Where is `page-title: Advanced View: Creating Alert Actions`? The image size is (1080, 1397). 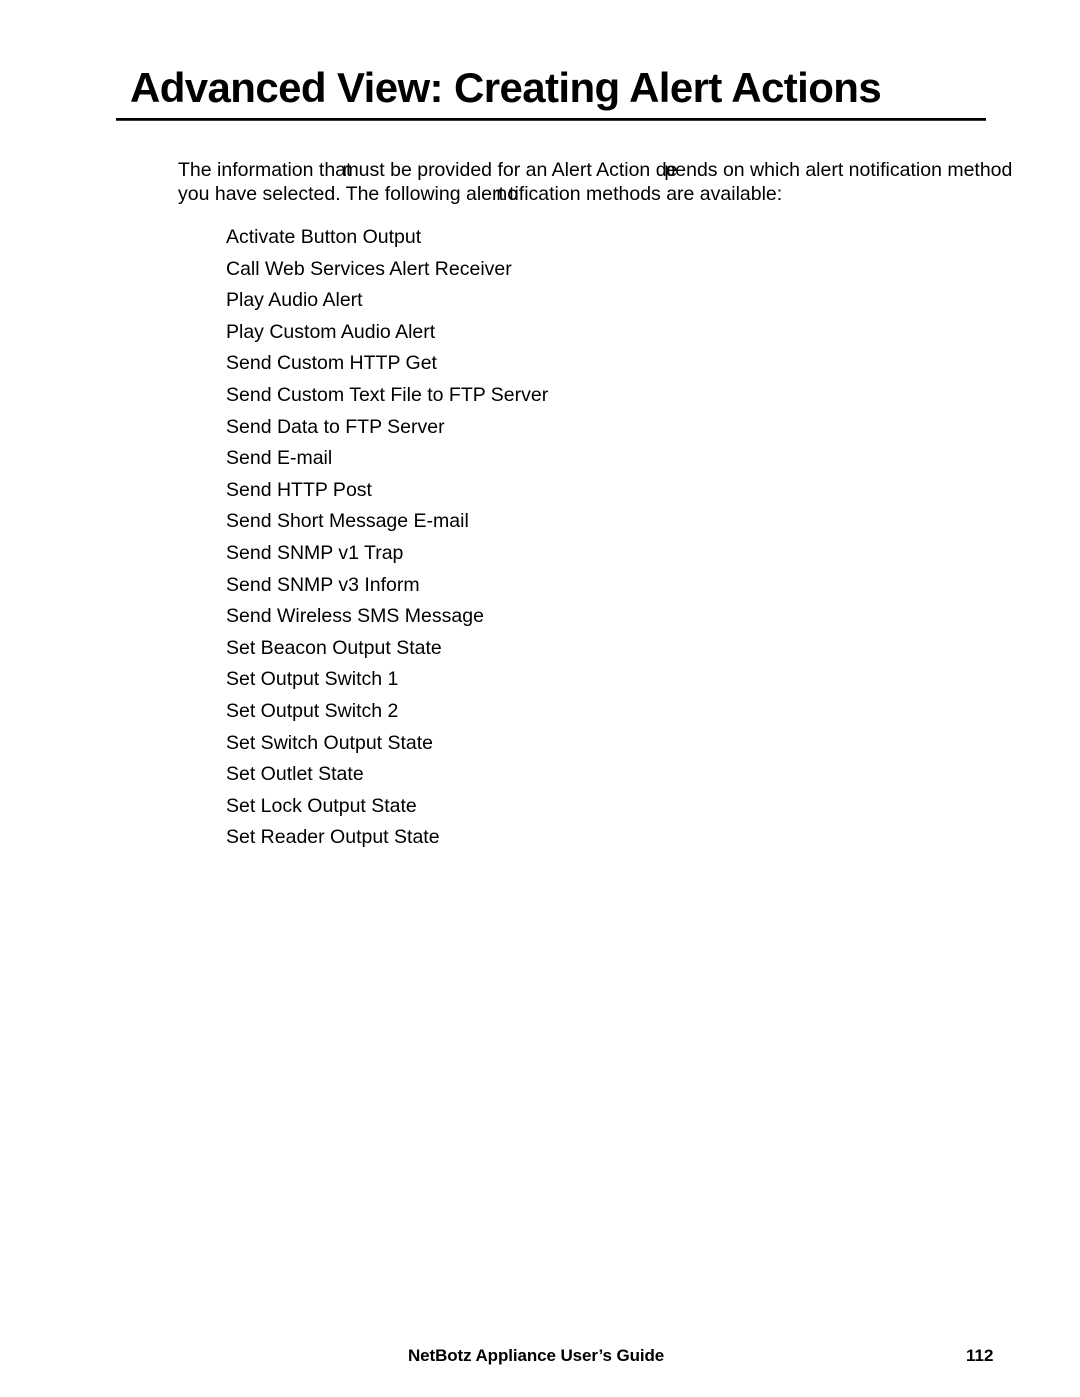
page-title: Advanced View: Creating Alert Actions is located at coordinates (506, 87).